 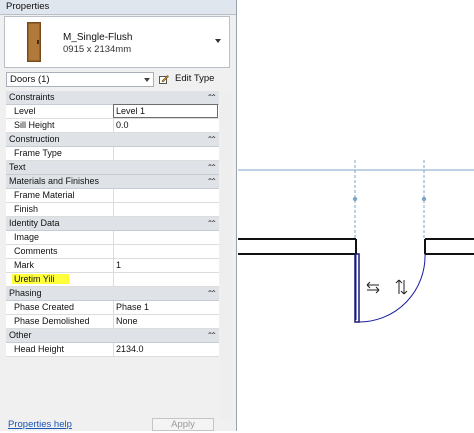 What do you see at coordinates (80, 79) in the screenshot?
I see `element-filter-dropdown: Doors (1)` at bounding box center [80, 79].